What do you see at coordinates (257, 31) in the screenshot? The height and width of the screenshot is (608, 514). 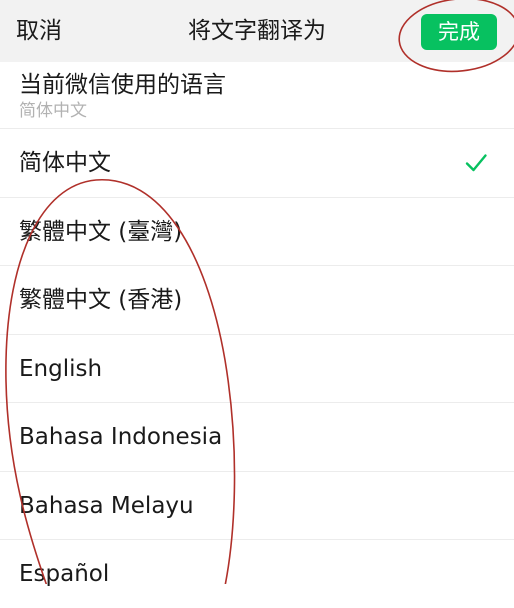 I see `navigation-bar: 取消 将文字翻译为 完成` at bounding box center [257, 31].